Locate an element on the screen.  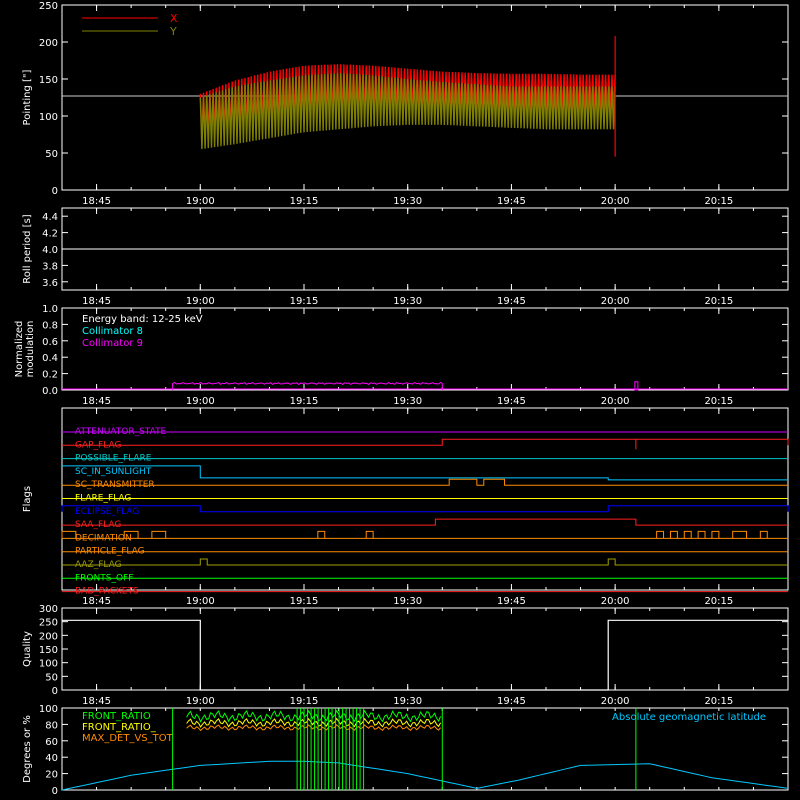
y-axis-label: Pointing ["] is located at coordinates (27, 97).